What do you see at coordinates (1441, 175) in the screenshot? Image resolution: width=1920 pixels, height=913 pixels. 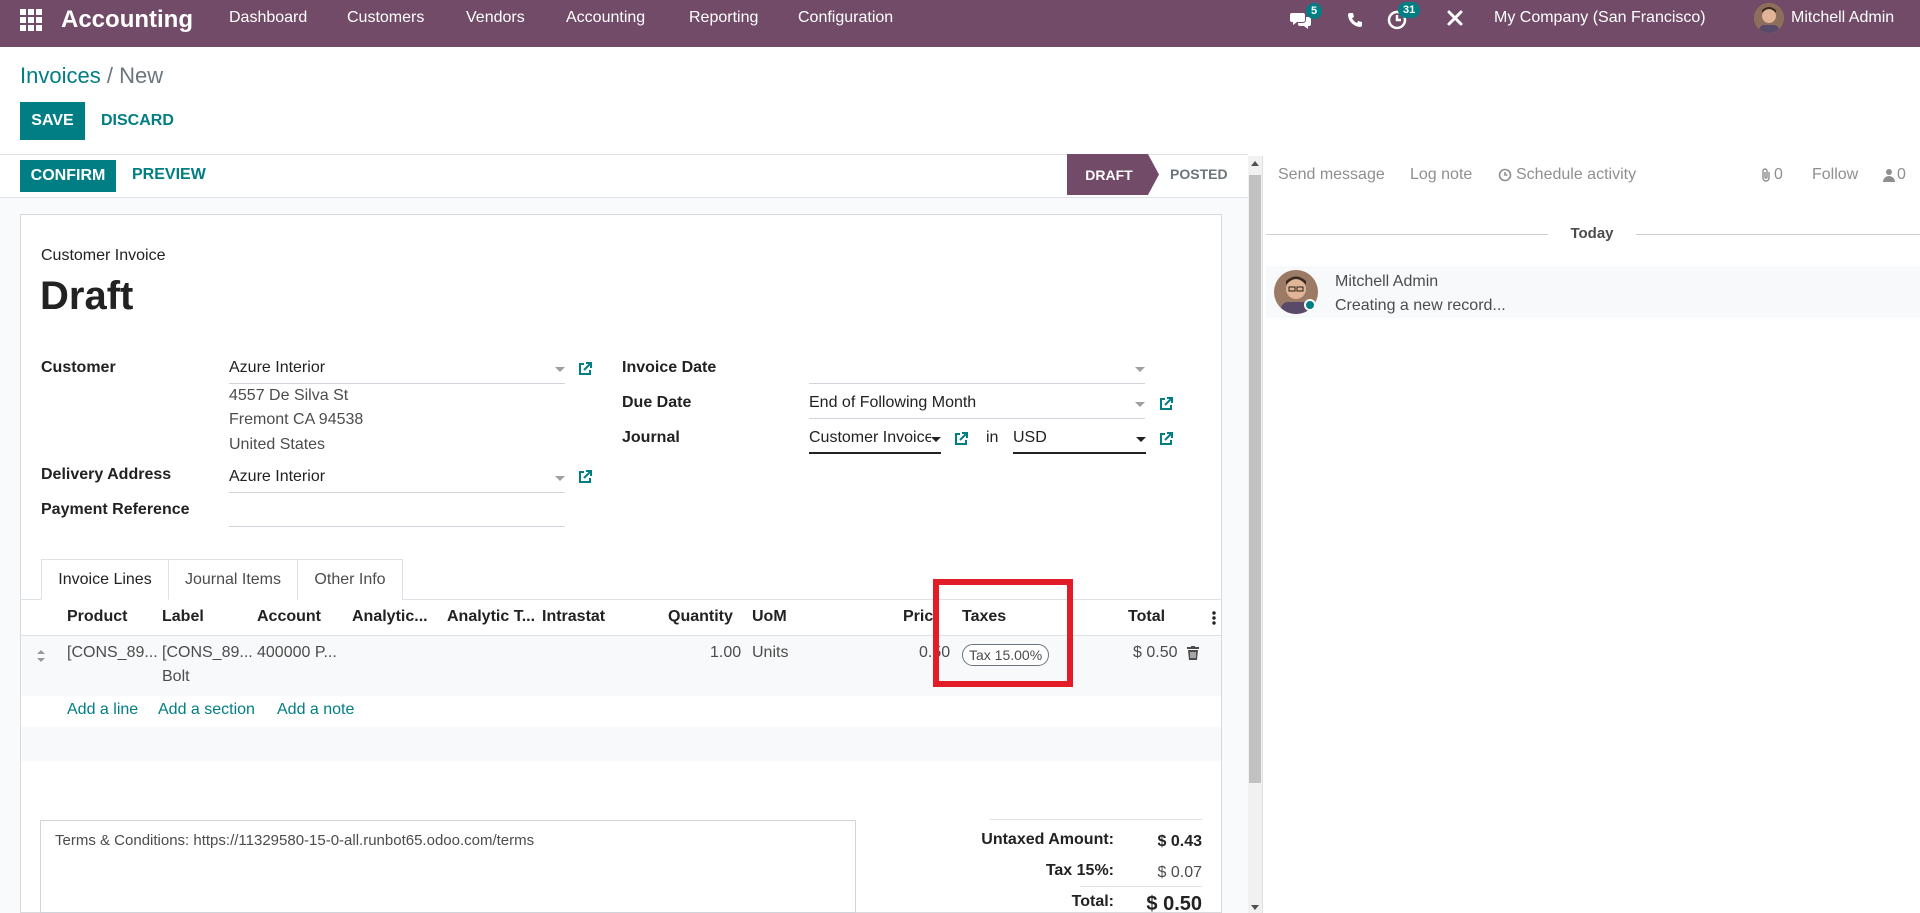 I see `log-note-button: Log note` at bounding box center [1441, 175].